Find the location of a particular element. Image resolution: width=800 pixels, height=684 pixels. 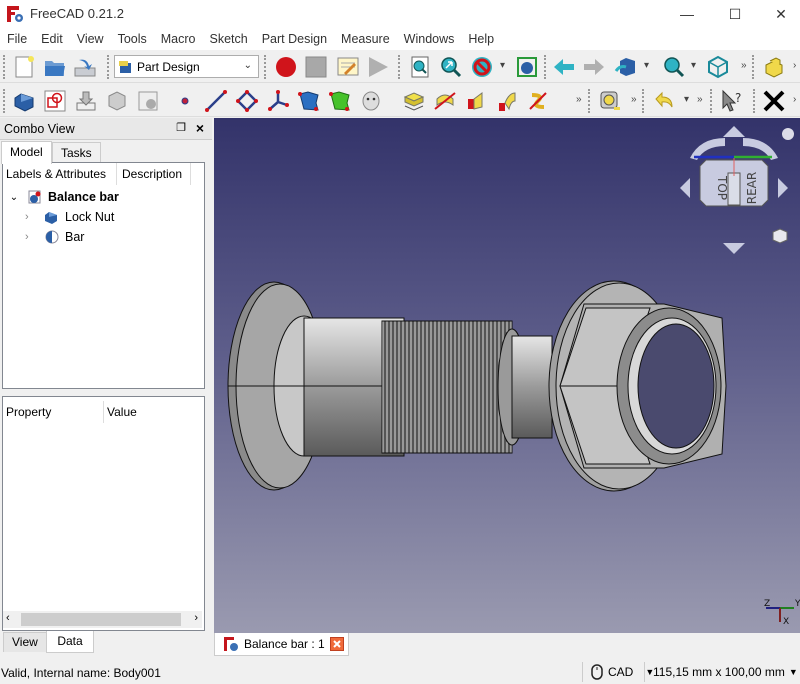

tree-item-balance-bar: ⌄ Balance bar is located at coordinates (61, 197).